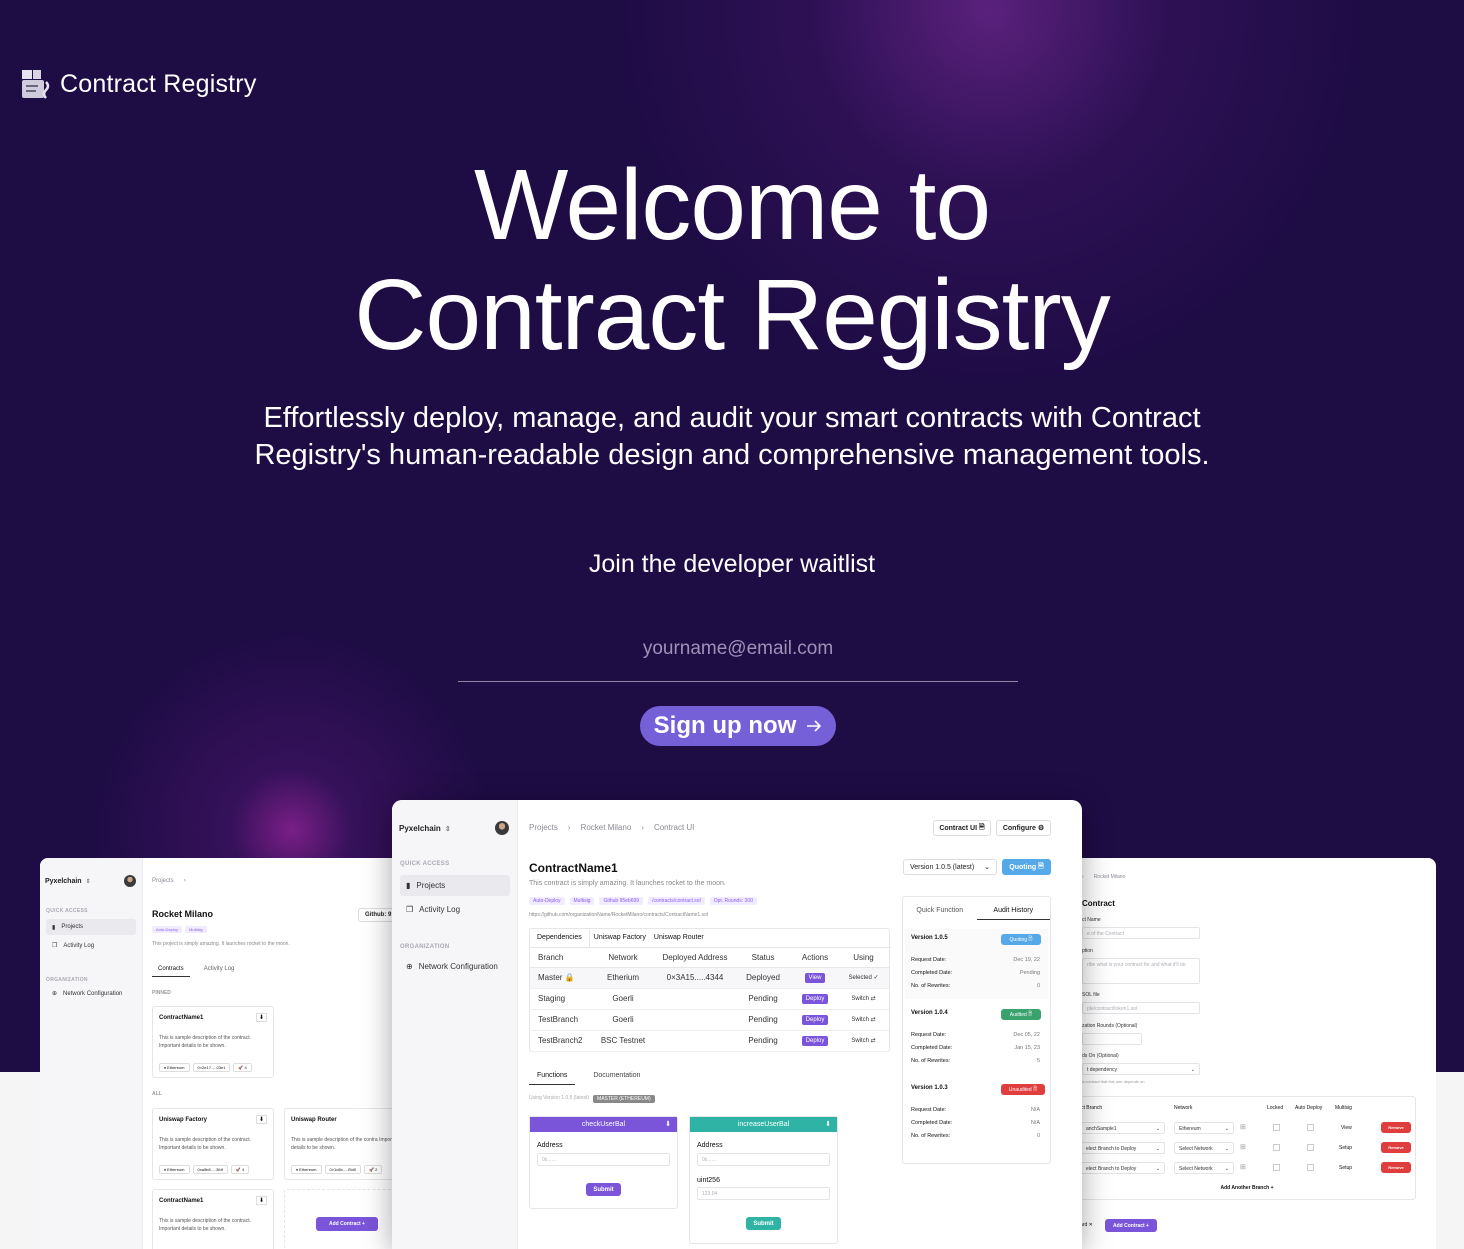 The image size is (1464, 1249). I want to click on view-button: View, so click(815, 978).